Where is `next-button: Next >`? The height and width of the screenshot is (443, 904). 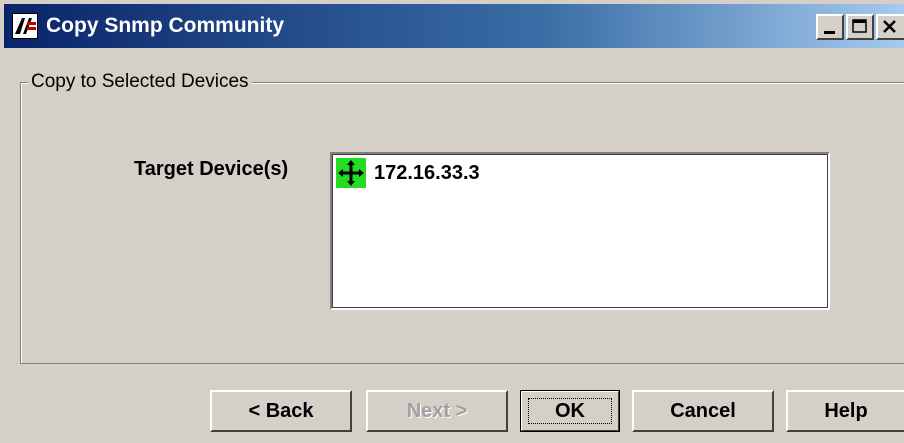
next-button: Next > is located at coordinates (437, 411).